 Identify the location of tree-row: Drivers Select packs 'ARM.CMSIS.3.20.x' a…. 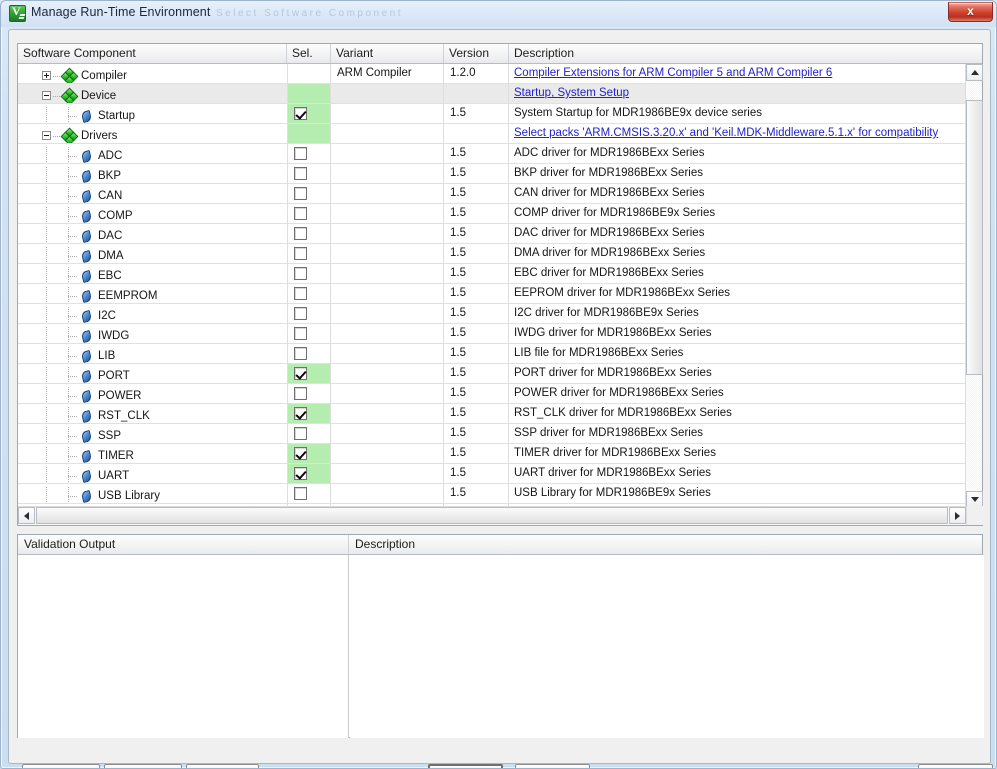
(492, 134).